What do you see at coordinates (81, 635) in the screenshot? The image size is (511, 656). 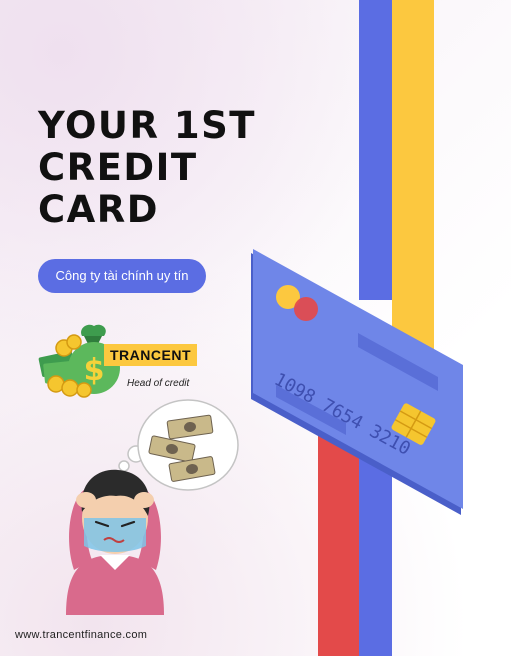 I see `website-url: www.trancentfinance.com` at bounding box center [81, 635].